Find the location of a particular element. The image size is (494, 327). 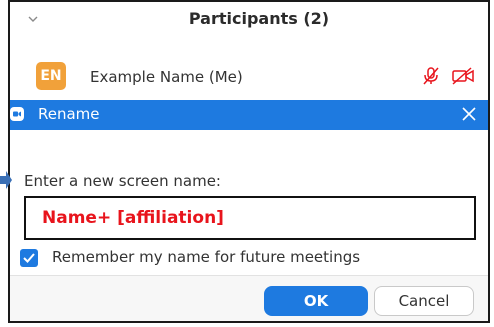

remember-name-checkbox is located at coordinates (29, 258).